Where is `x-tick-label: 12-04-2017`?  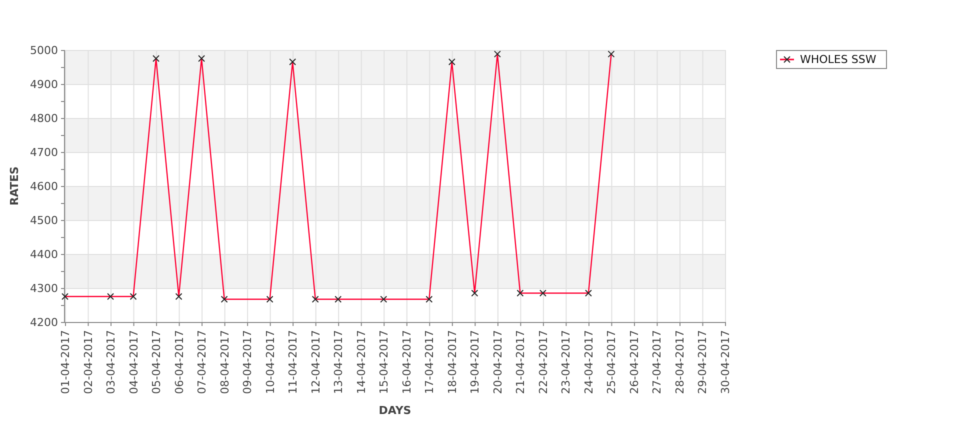 x-tick-label: 12-04-2017 is located at coordinates (315, 362).